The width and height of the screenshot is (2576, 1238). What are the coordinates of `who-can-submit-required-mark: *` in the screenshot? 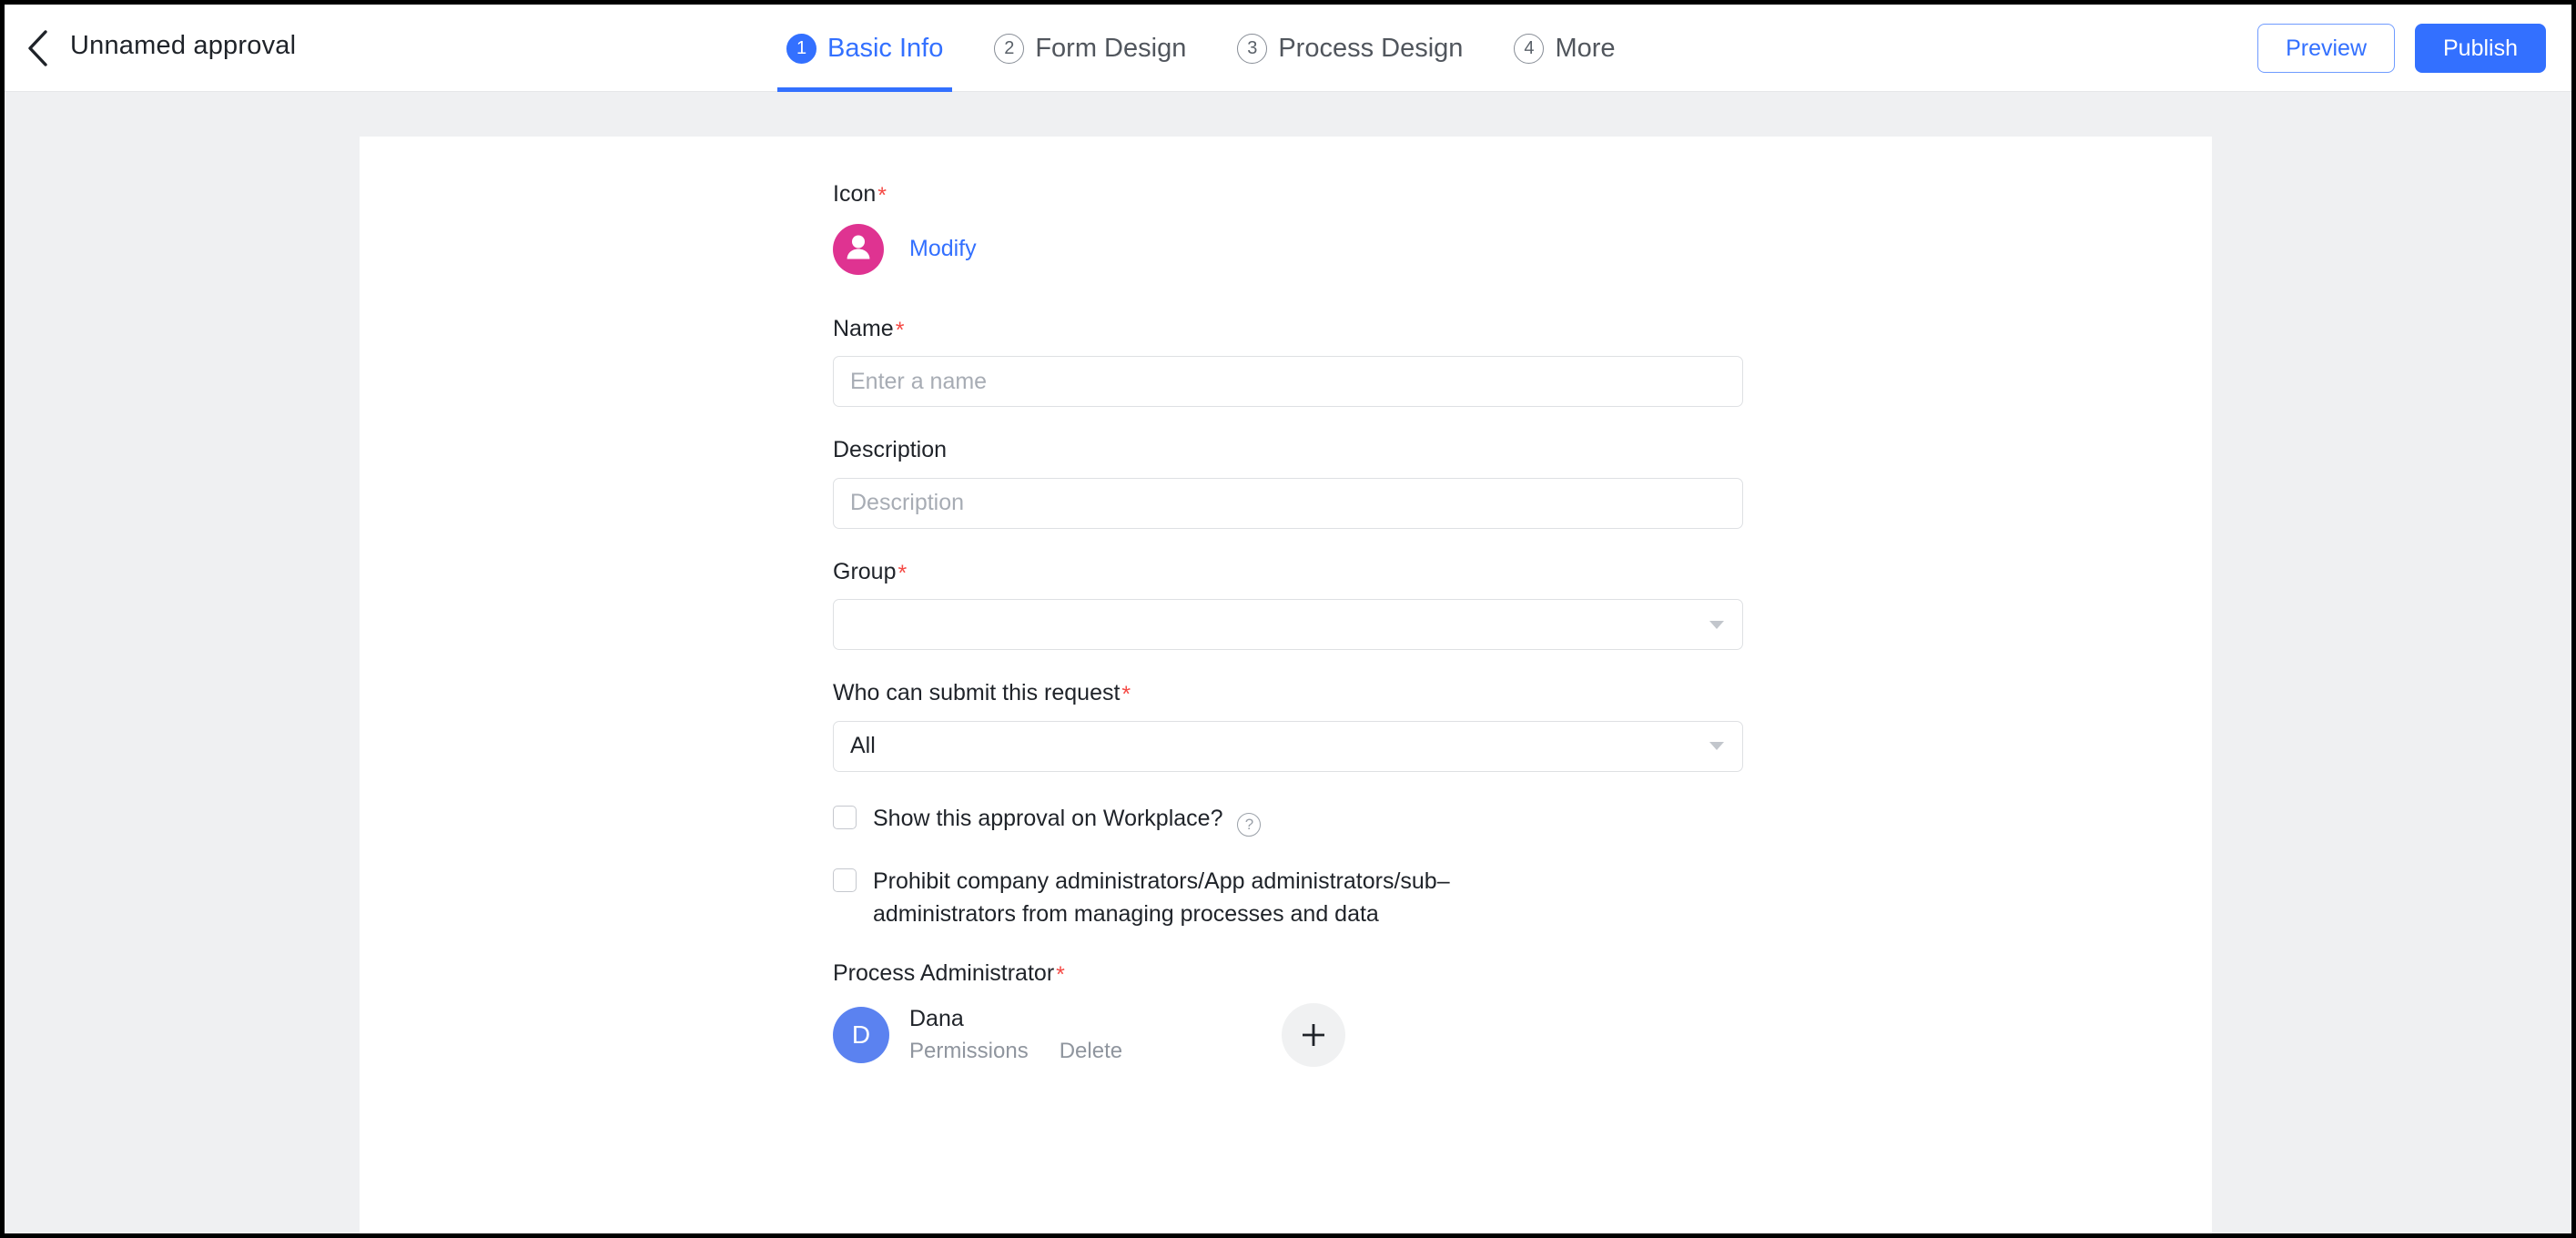 It's located at (1126, 694).